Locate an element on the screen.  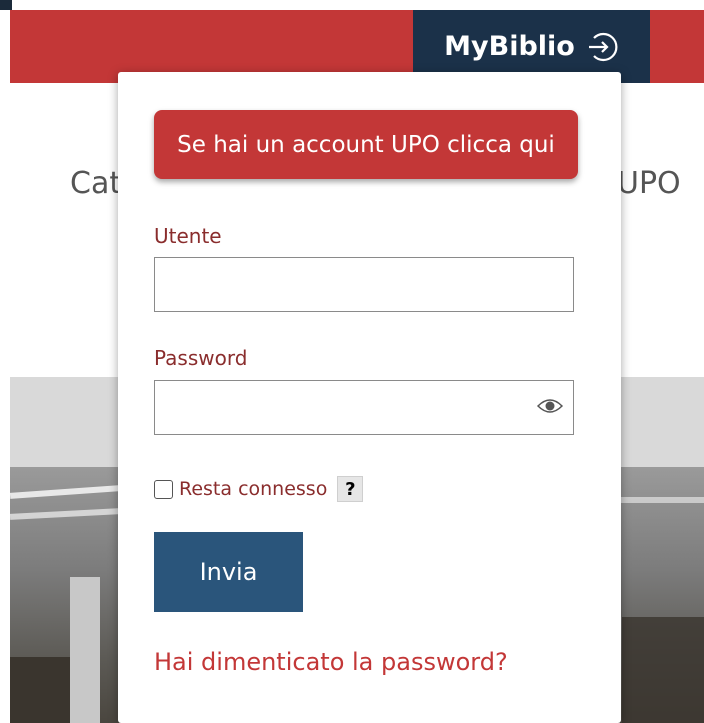
eye-icon is located at coordinates (550, 408).